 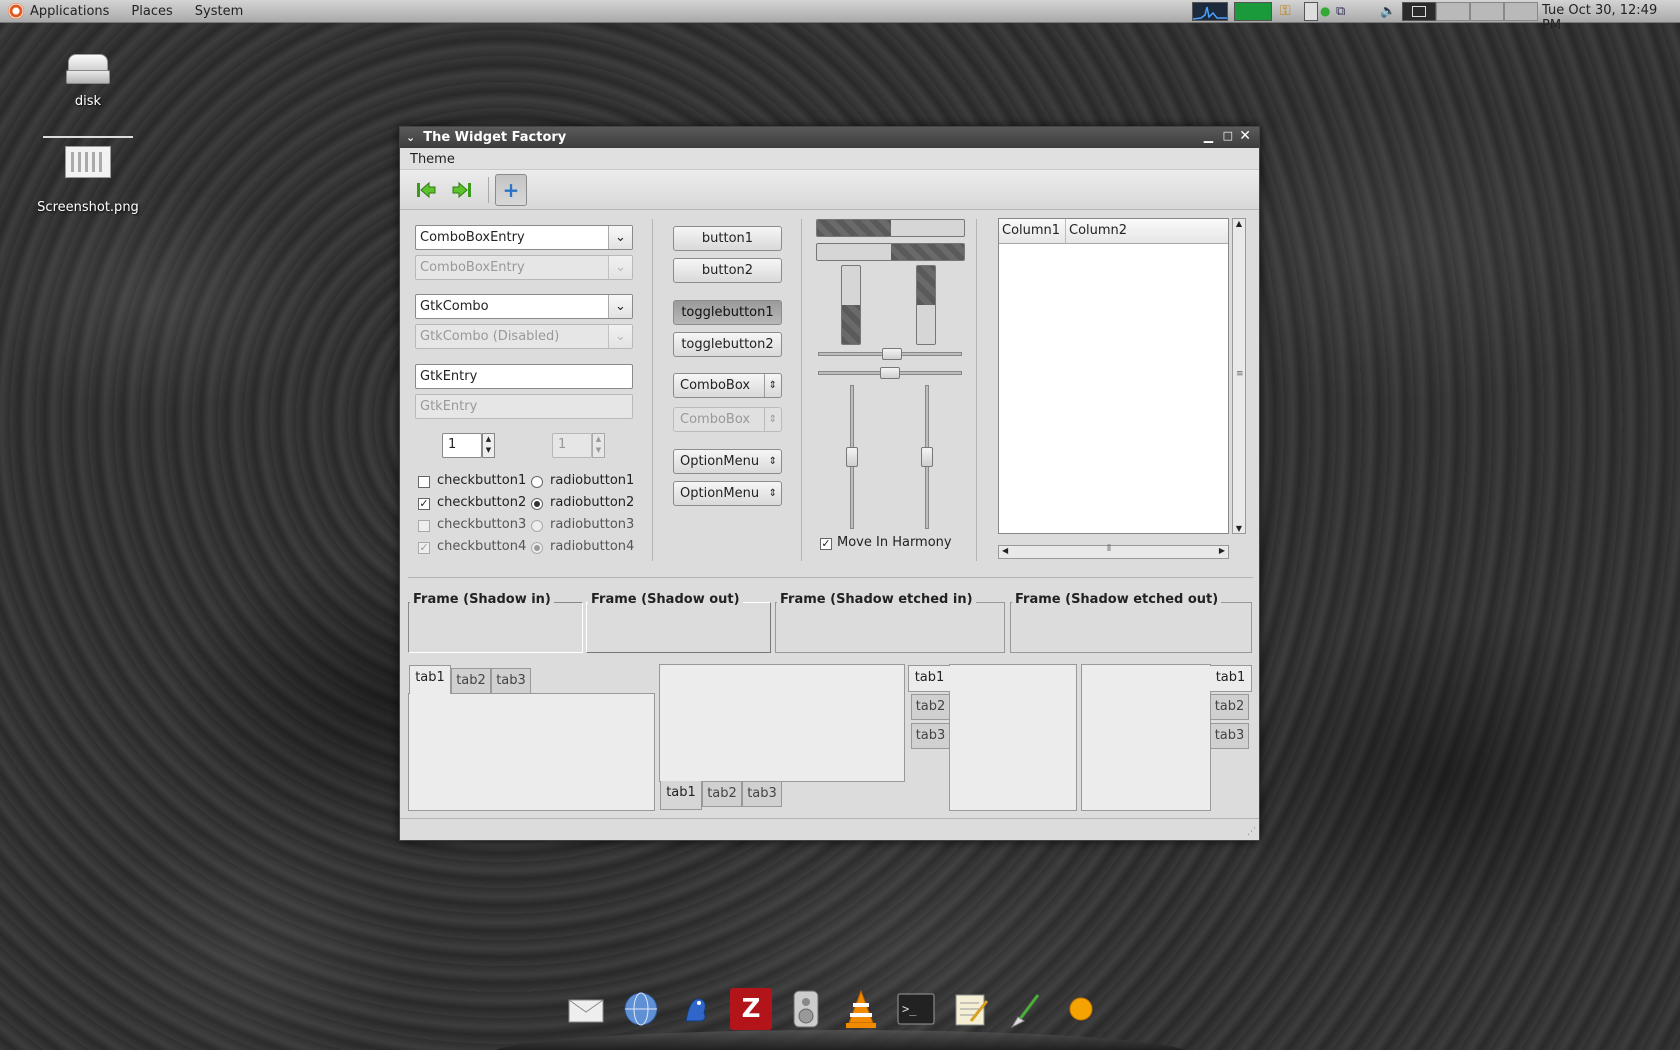 I want to click on optionmenu-2: OptionMenu ⇕, so click(x=727, y=493).